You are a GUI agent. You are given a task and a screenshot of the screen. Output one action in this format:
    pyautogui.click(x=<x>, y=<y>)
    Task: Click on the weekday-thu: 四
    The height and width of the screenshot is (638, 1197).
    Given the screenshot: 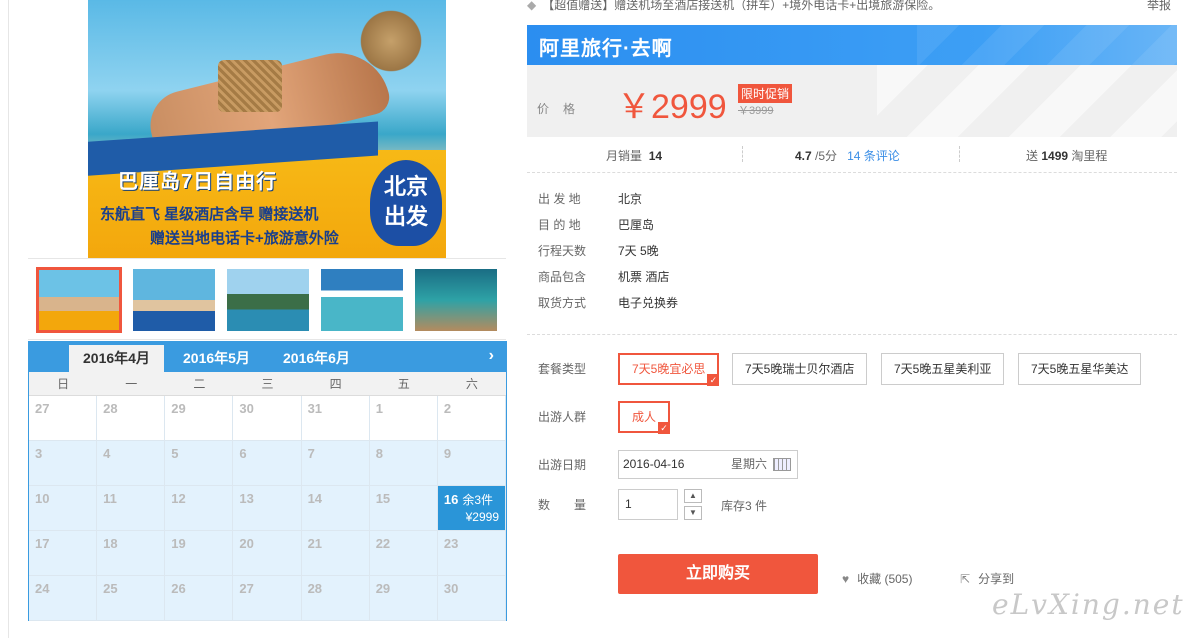 What is the action you would take?
    pyautogui.click(x=335, y=384)
    